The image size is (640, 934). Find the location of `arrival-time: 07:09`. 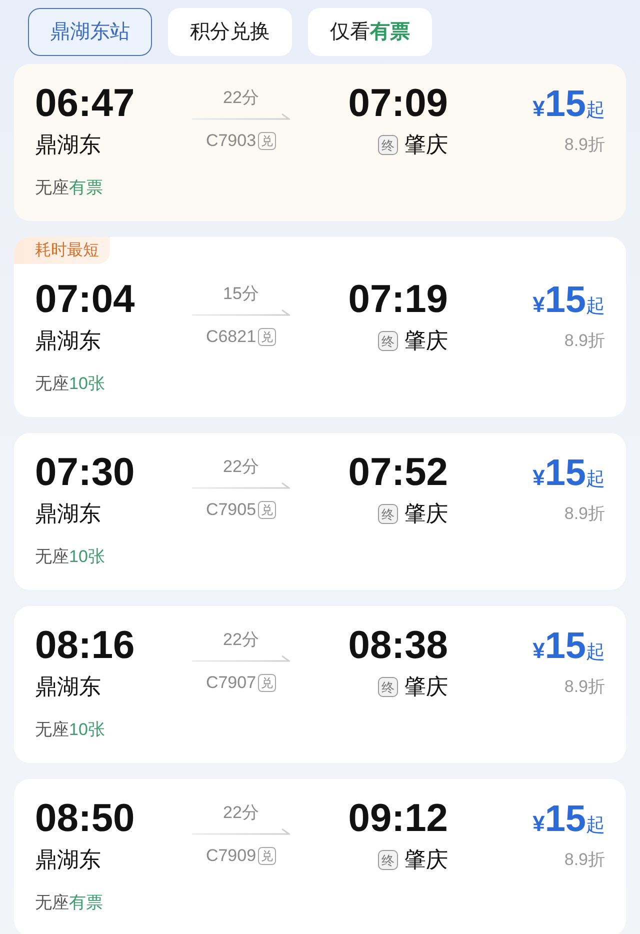

arrival-time: 07:09 is located at coordinates (397, 104).